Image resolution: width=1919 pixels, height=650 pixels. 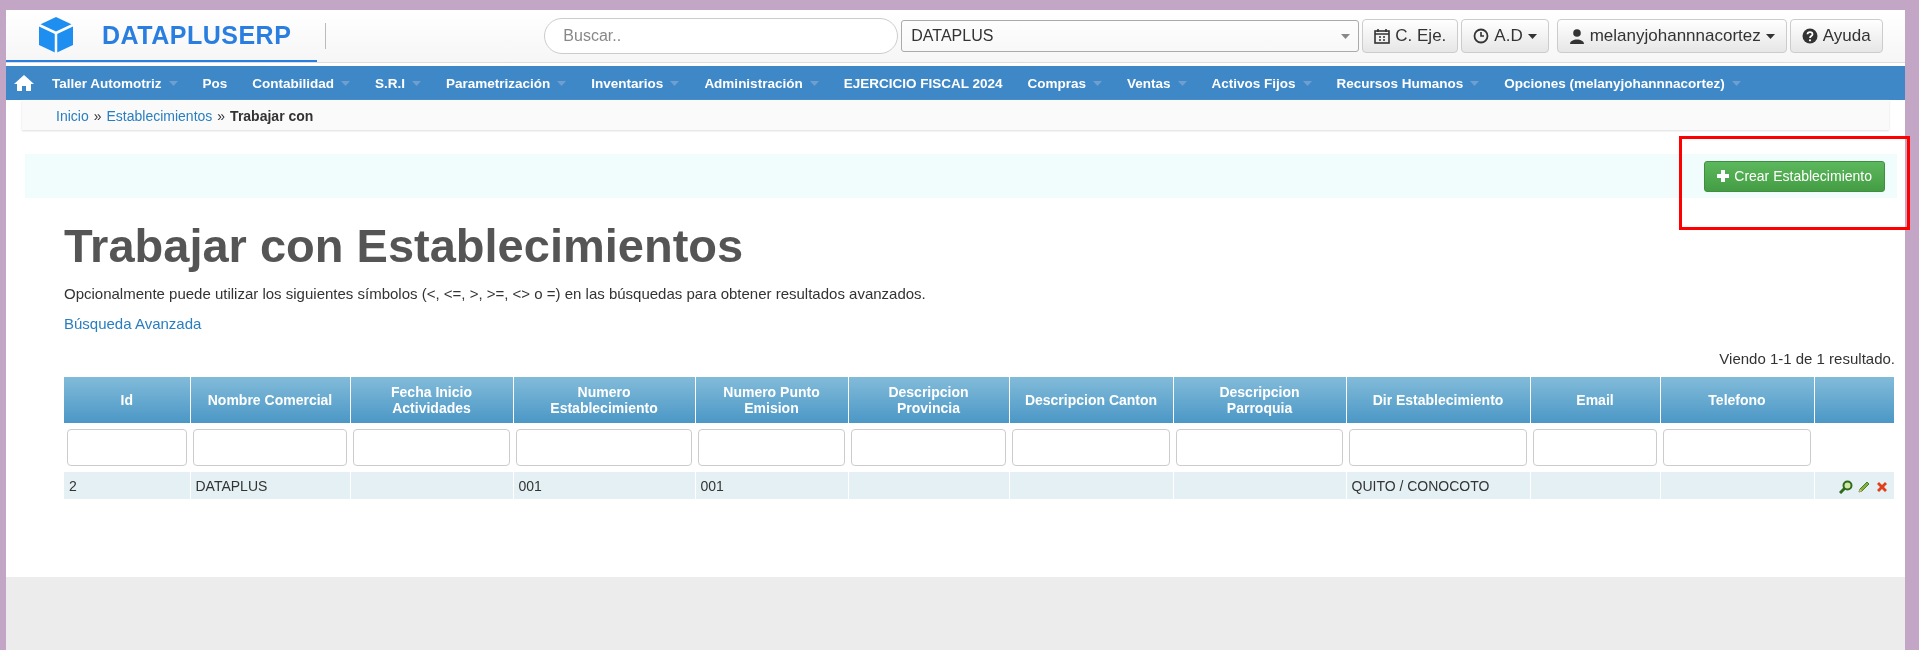 What do you see at coordinates (1576, 36) in the screenshot?
I see `user-icon` at bounding box center [1576, 36].